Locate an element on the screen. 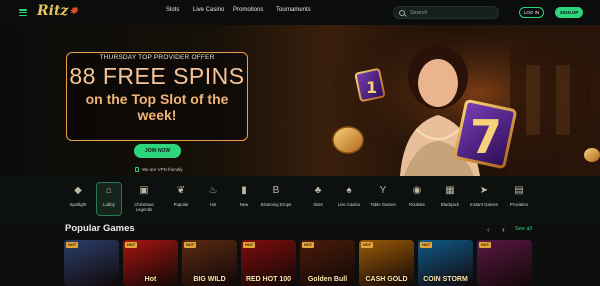 This screenshot has width=600, height=286. category-label: Blackjack is located at coordinates (450, 204).